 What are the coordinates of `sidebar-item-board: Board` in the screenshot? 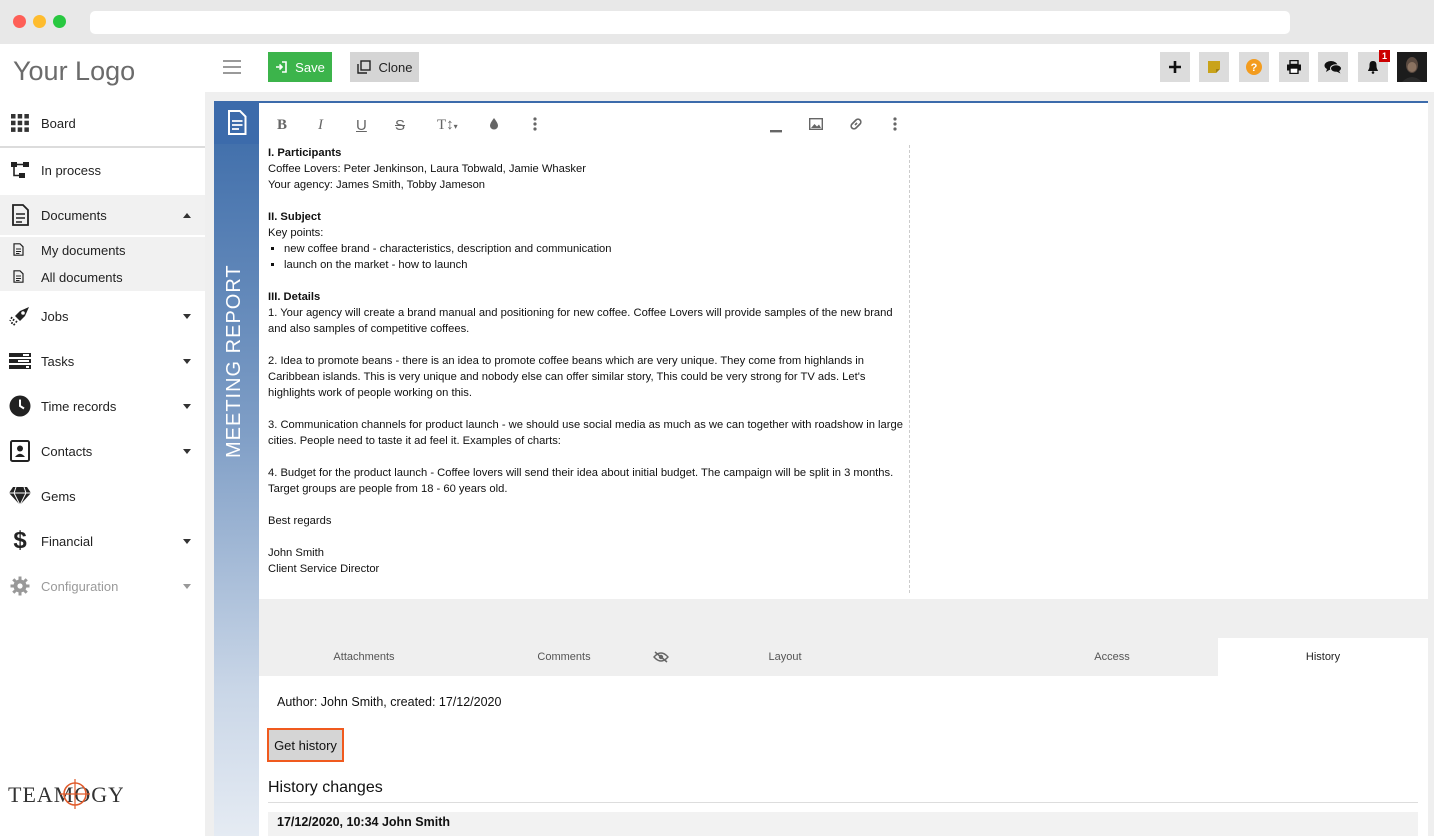 It's located at (102, 123).